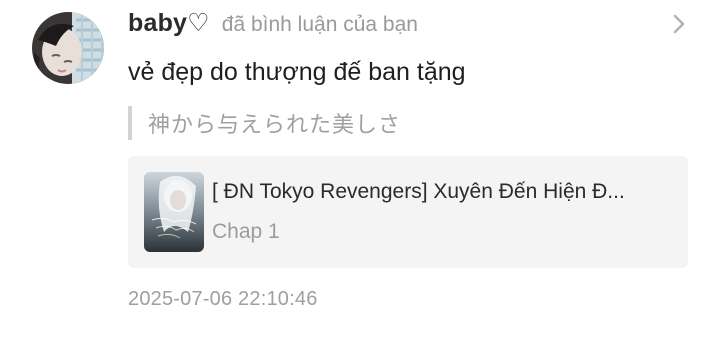 The image size is (720, 348). Describe the element at coordinates (174, 212) in the screenshot. I see `story-cover-image` at that location.